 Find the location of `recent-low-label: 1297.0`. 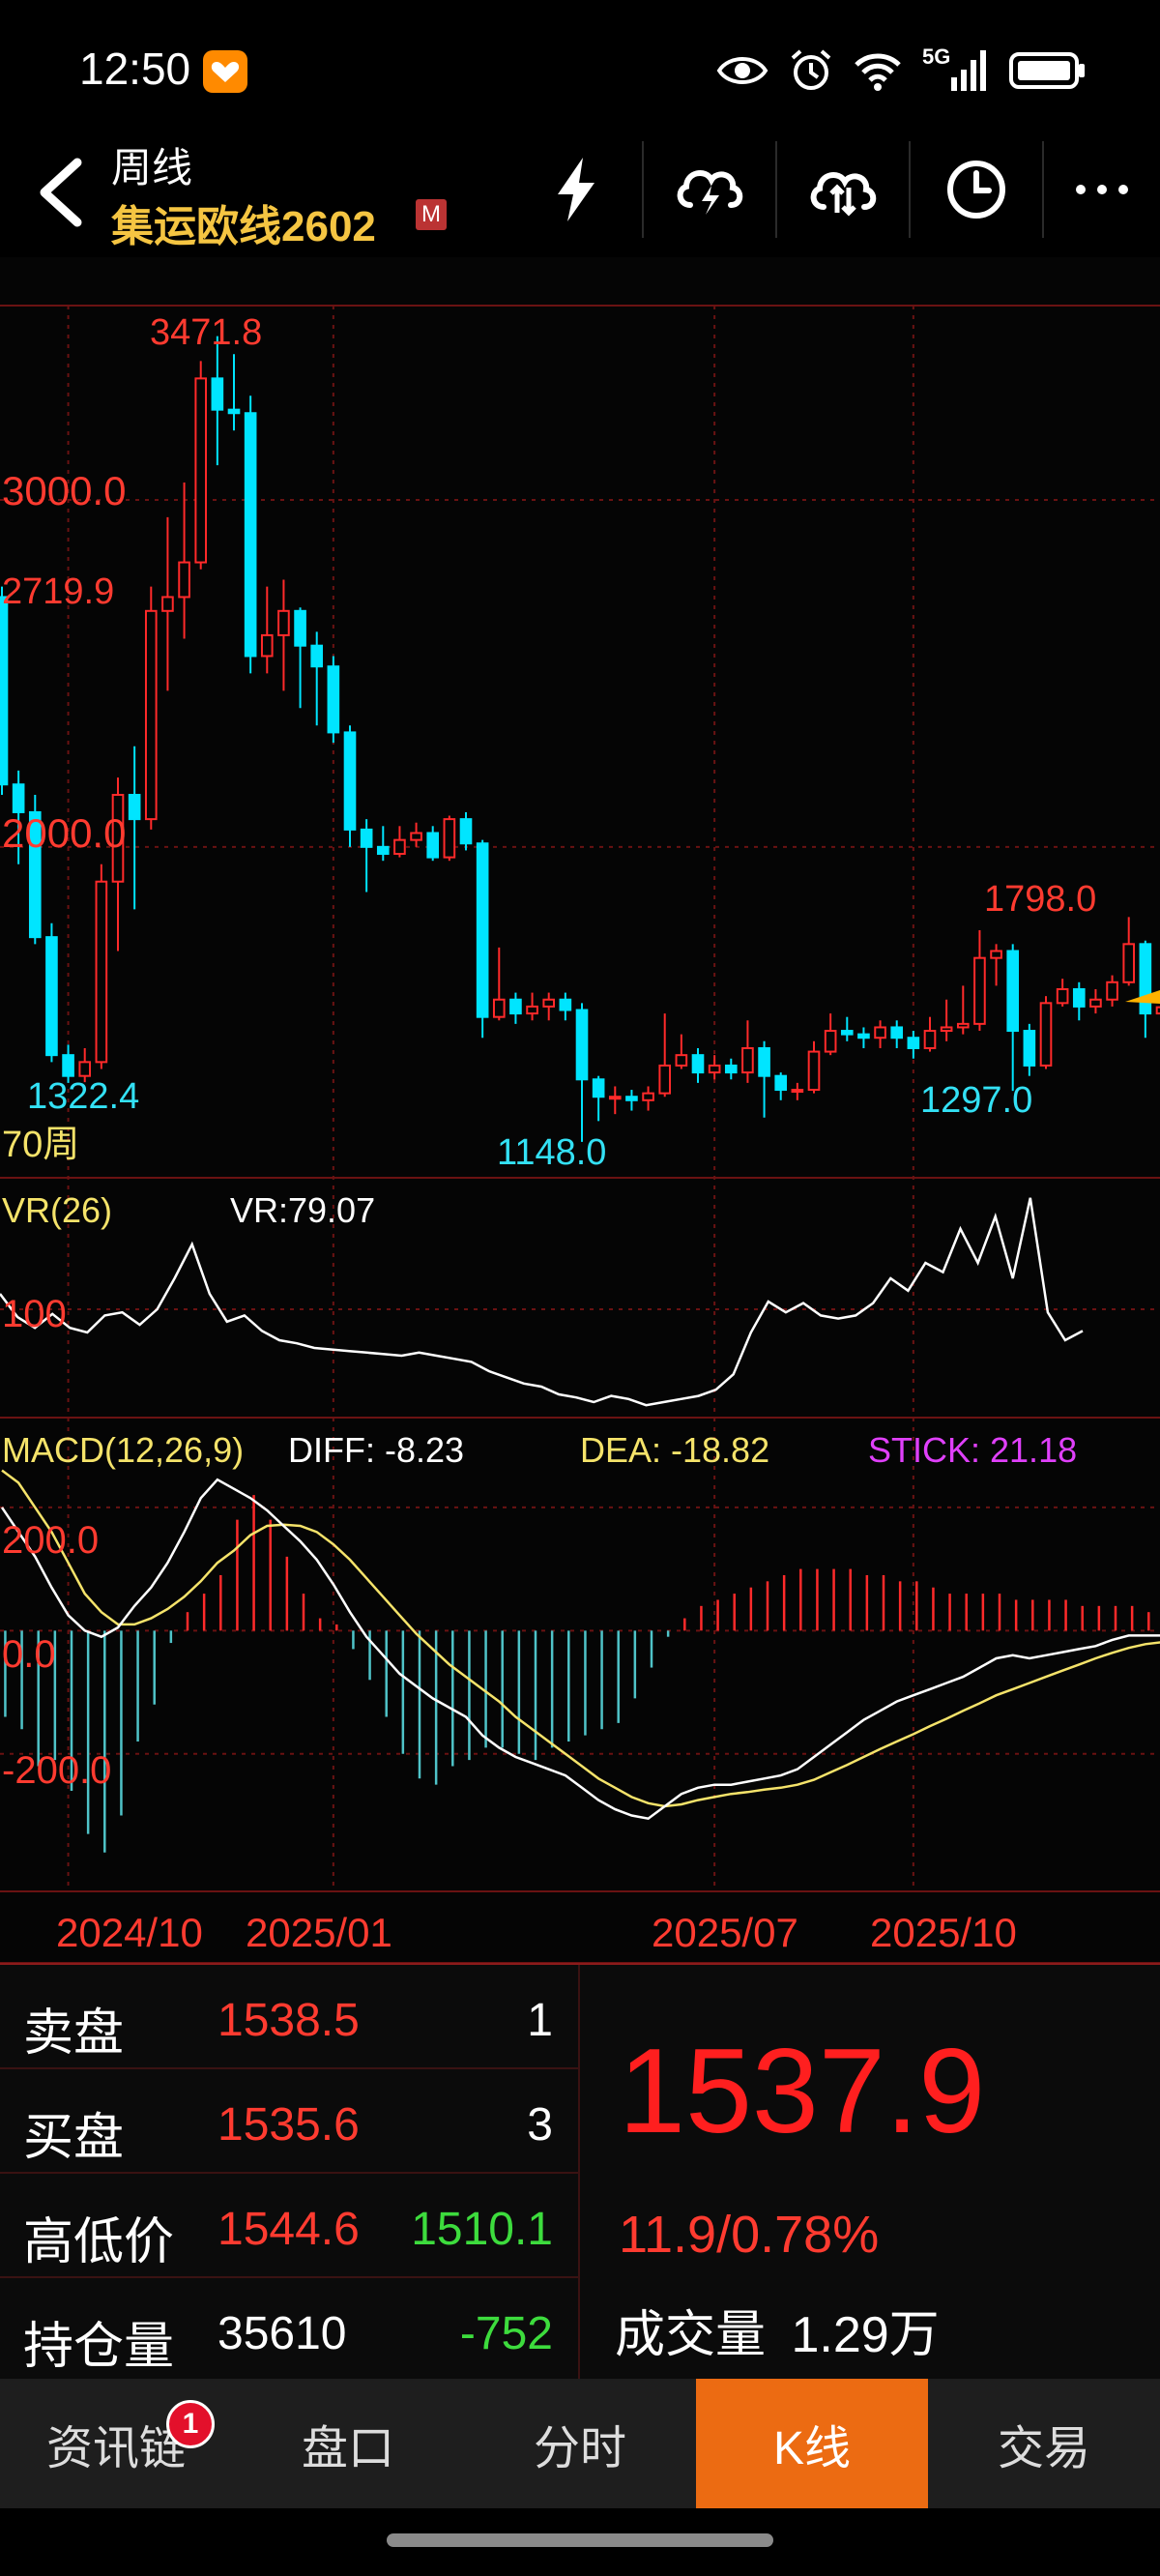

recent-low-label: 1297.0 is located at coordinates (976, 1100).